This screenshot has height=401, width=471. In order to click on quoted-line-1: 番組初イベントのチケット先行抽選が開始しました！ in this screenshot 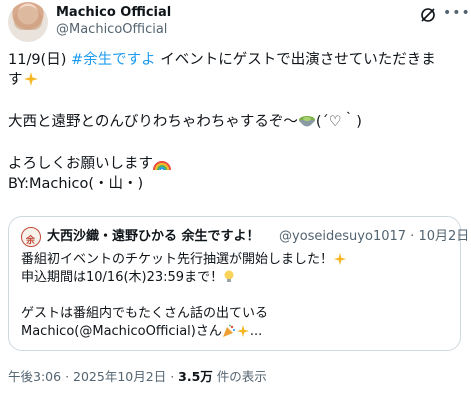, I will do `click(234, 260)`.